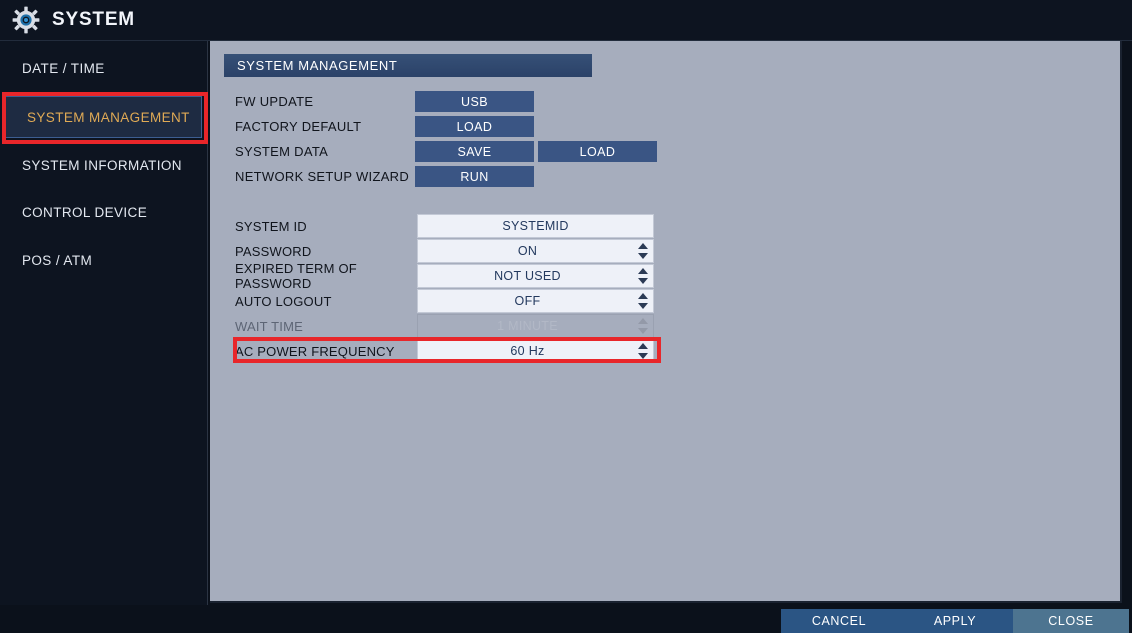 The image size is (1132, 633). Describe the element at coordinates (103, 165) in the screenshot. I see `sidebar-item-system-information: SYSTEM INFORMATION` at that location.